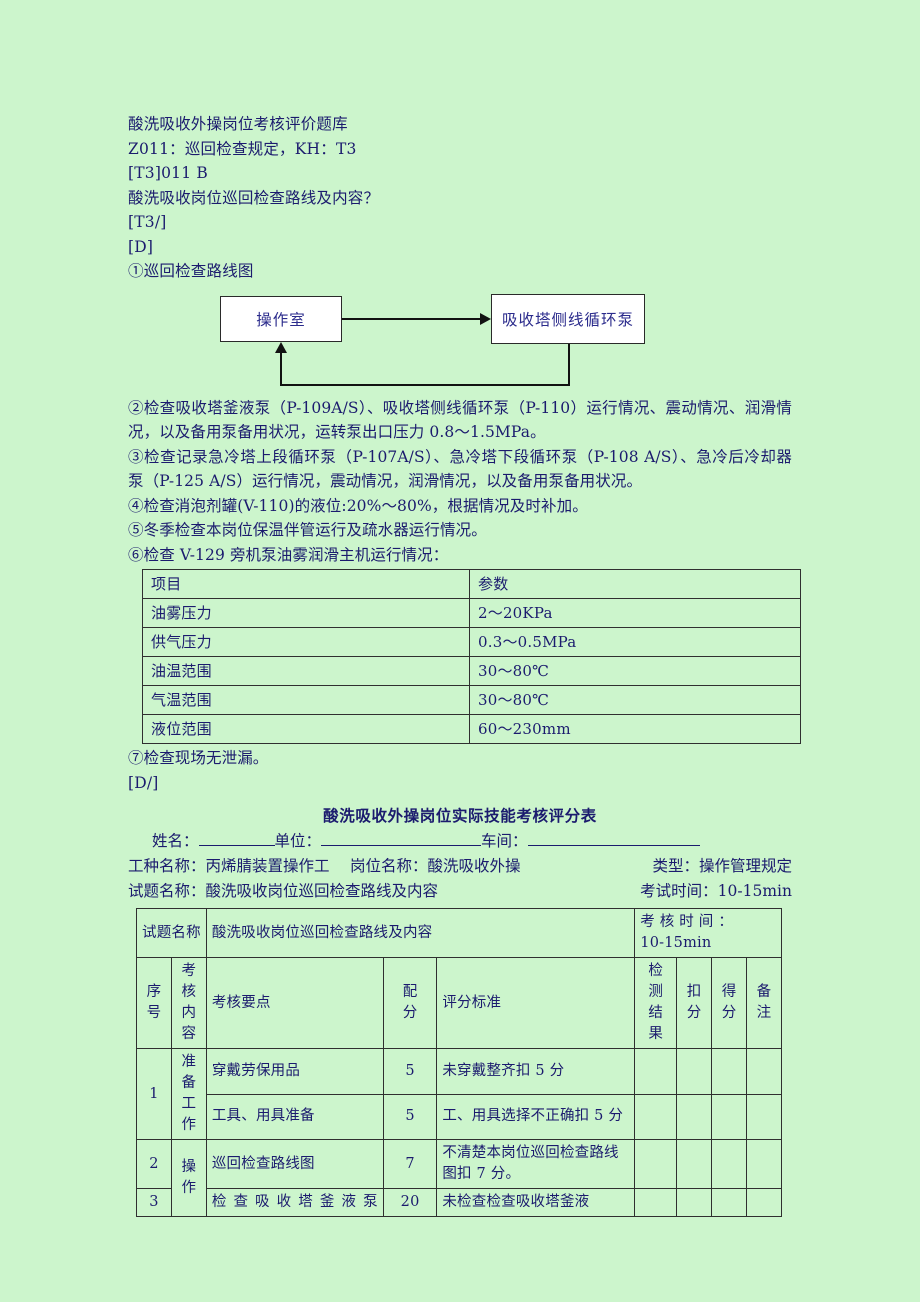  I want to click on column-header-gain: 得分, so click(729, 1003).